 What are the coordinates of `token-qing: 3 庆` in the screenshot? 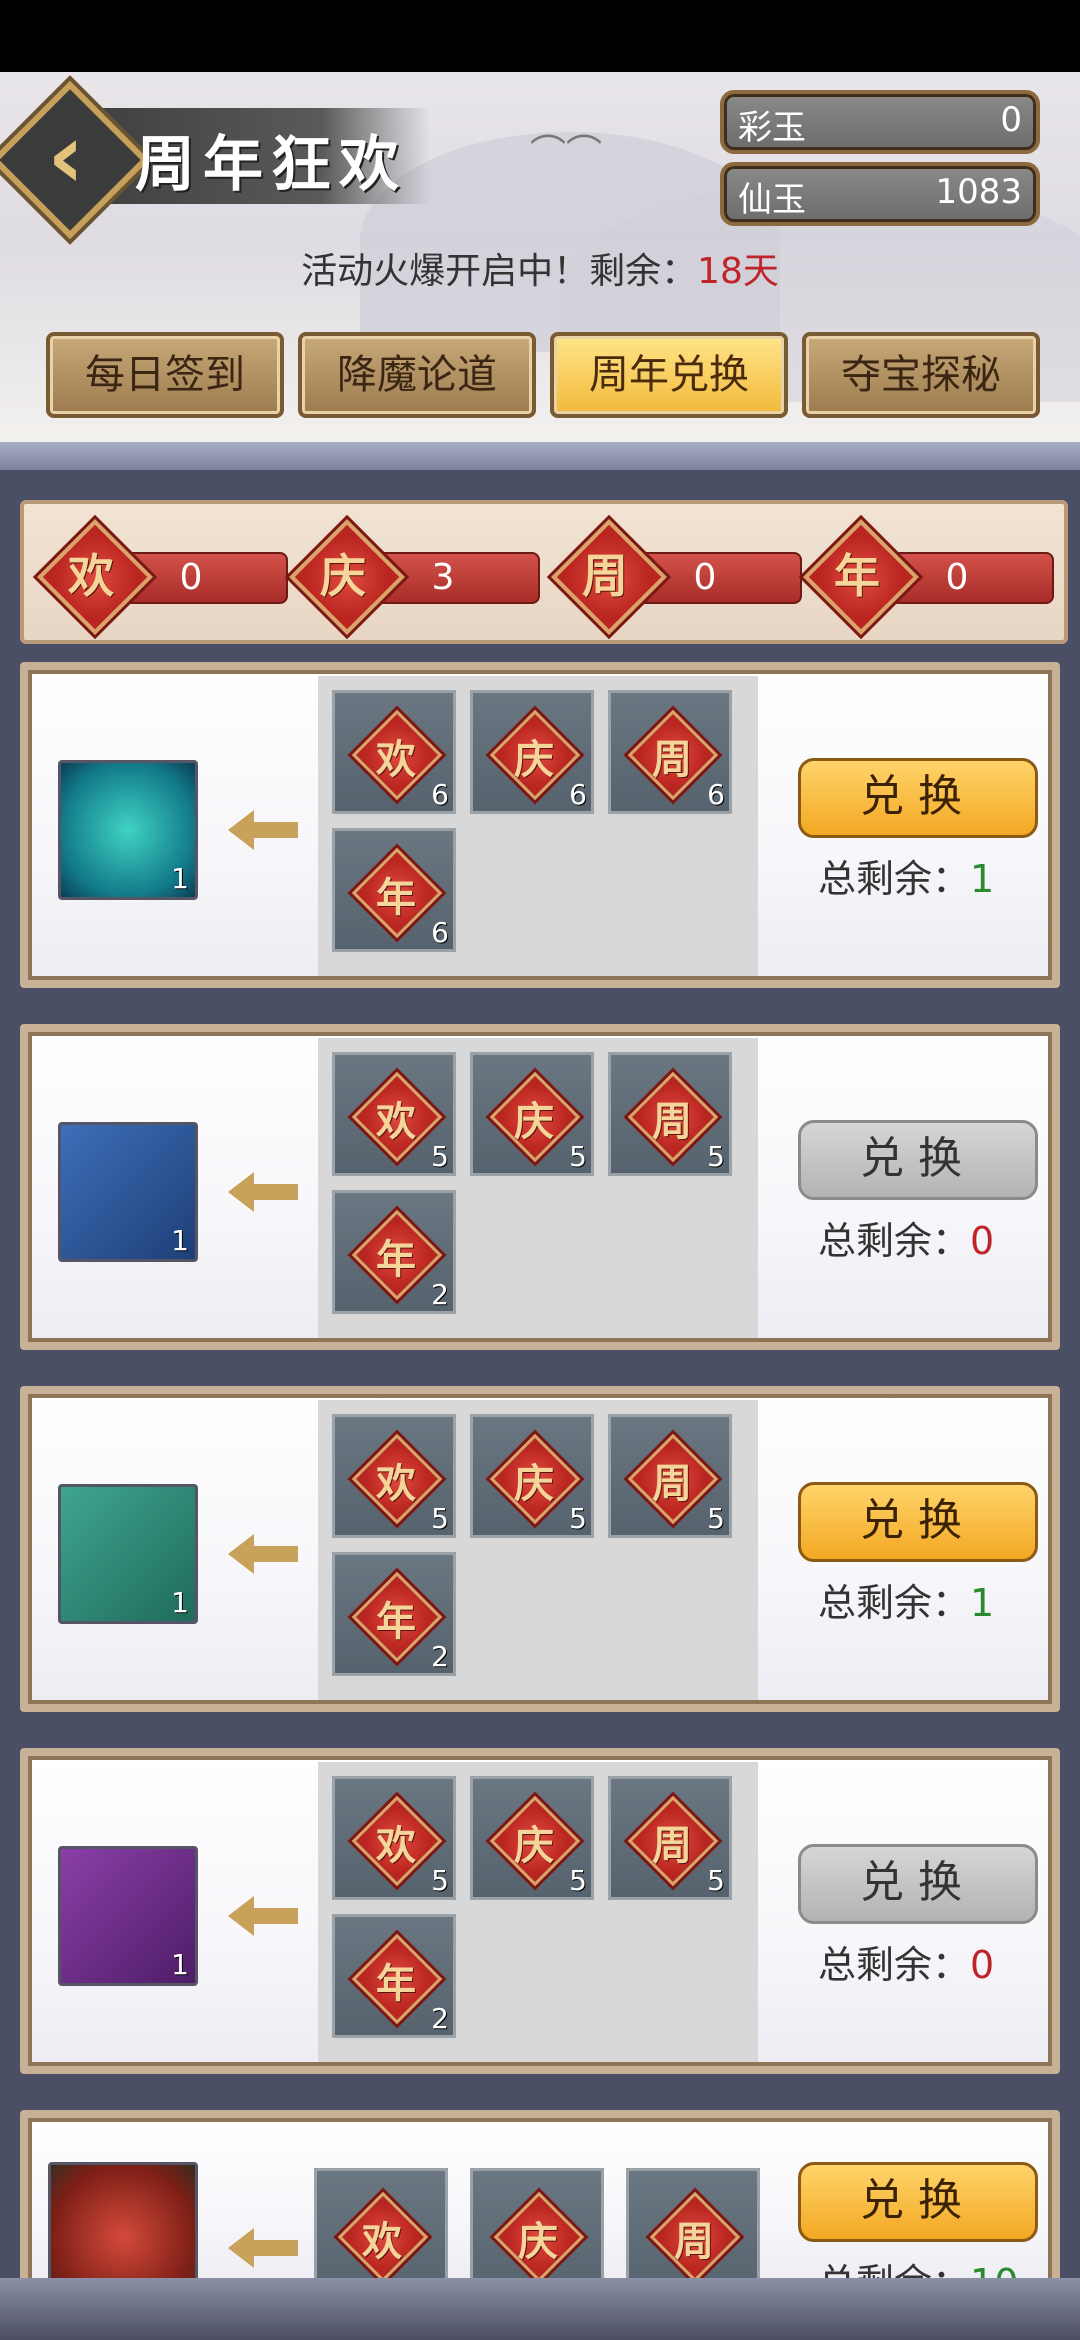 It's located at (414, 577).